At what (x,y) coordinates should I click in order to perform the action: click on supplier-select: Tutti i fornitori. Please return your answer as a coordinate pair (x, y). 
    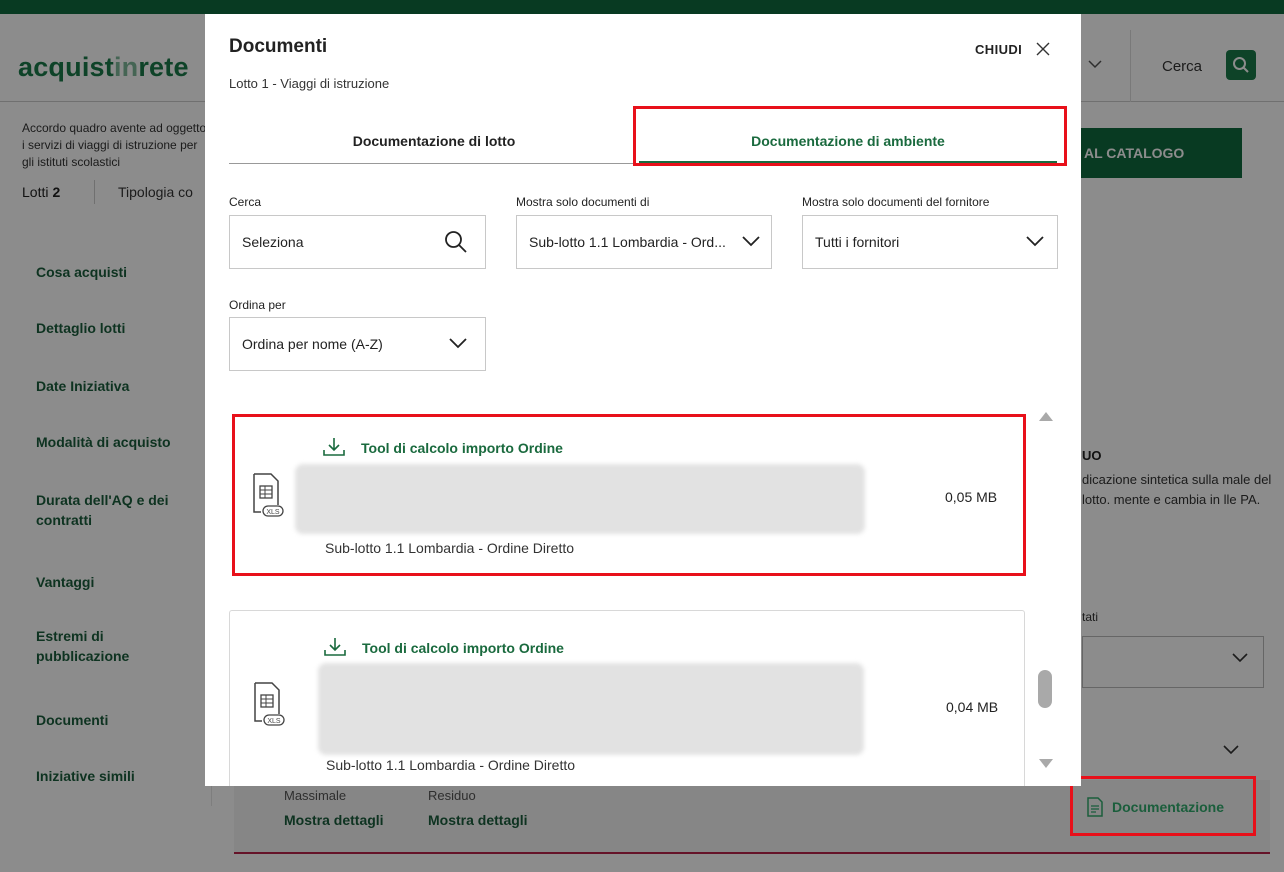
    Looking at the image, I should click on (930, 242).